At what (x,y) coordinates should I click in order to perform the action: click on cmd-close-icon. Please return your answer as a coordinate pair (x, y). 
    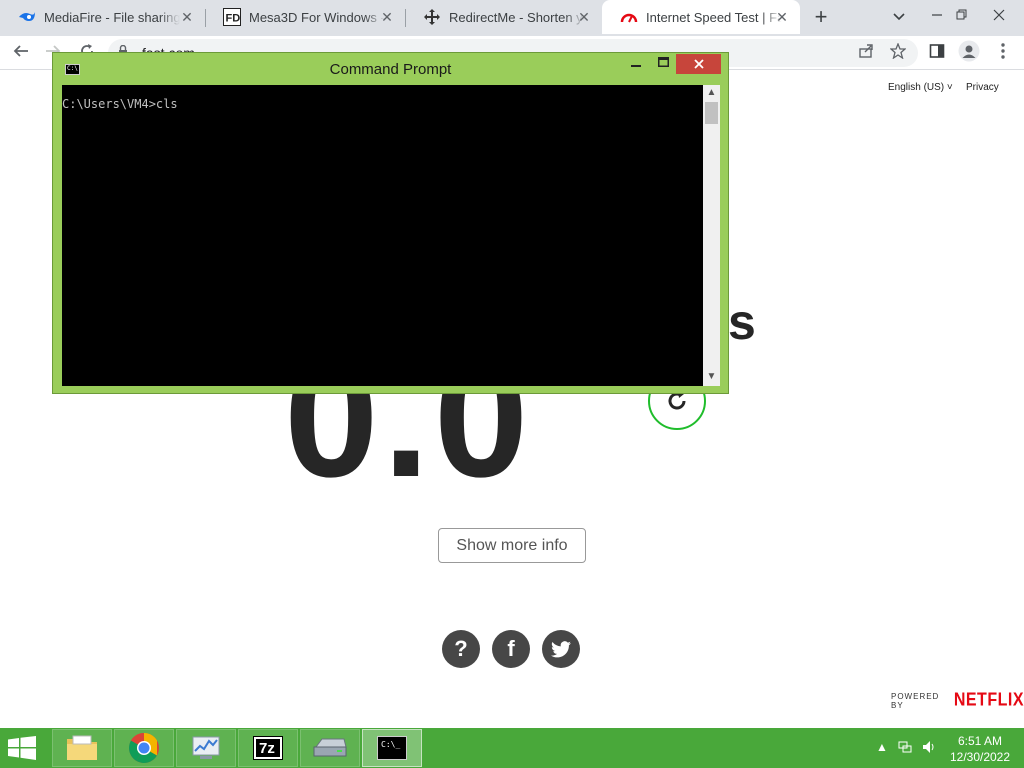
    Looking at the image, I should click on (698, 64).